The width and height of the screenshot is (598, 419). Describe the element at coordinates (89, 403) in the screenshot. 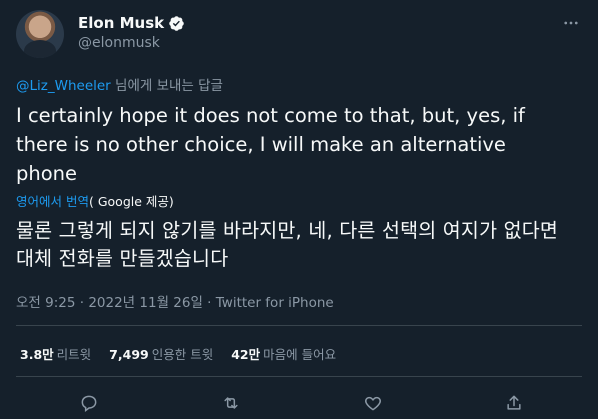

I see `reply-icon` at that location.